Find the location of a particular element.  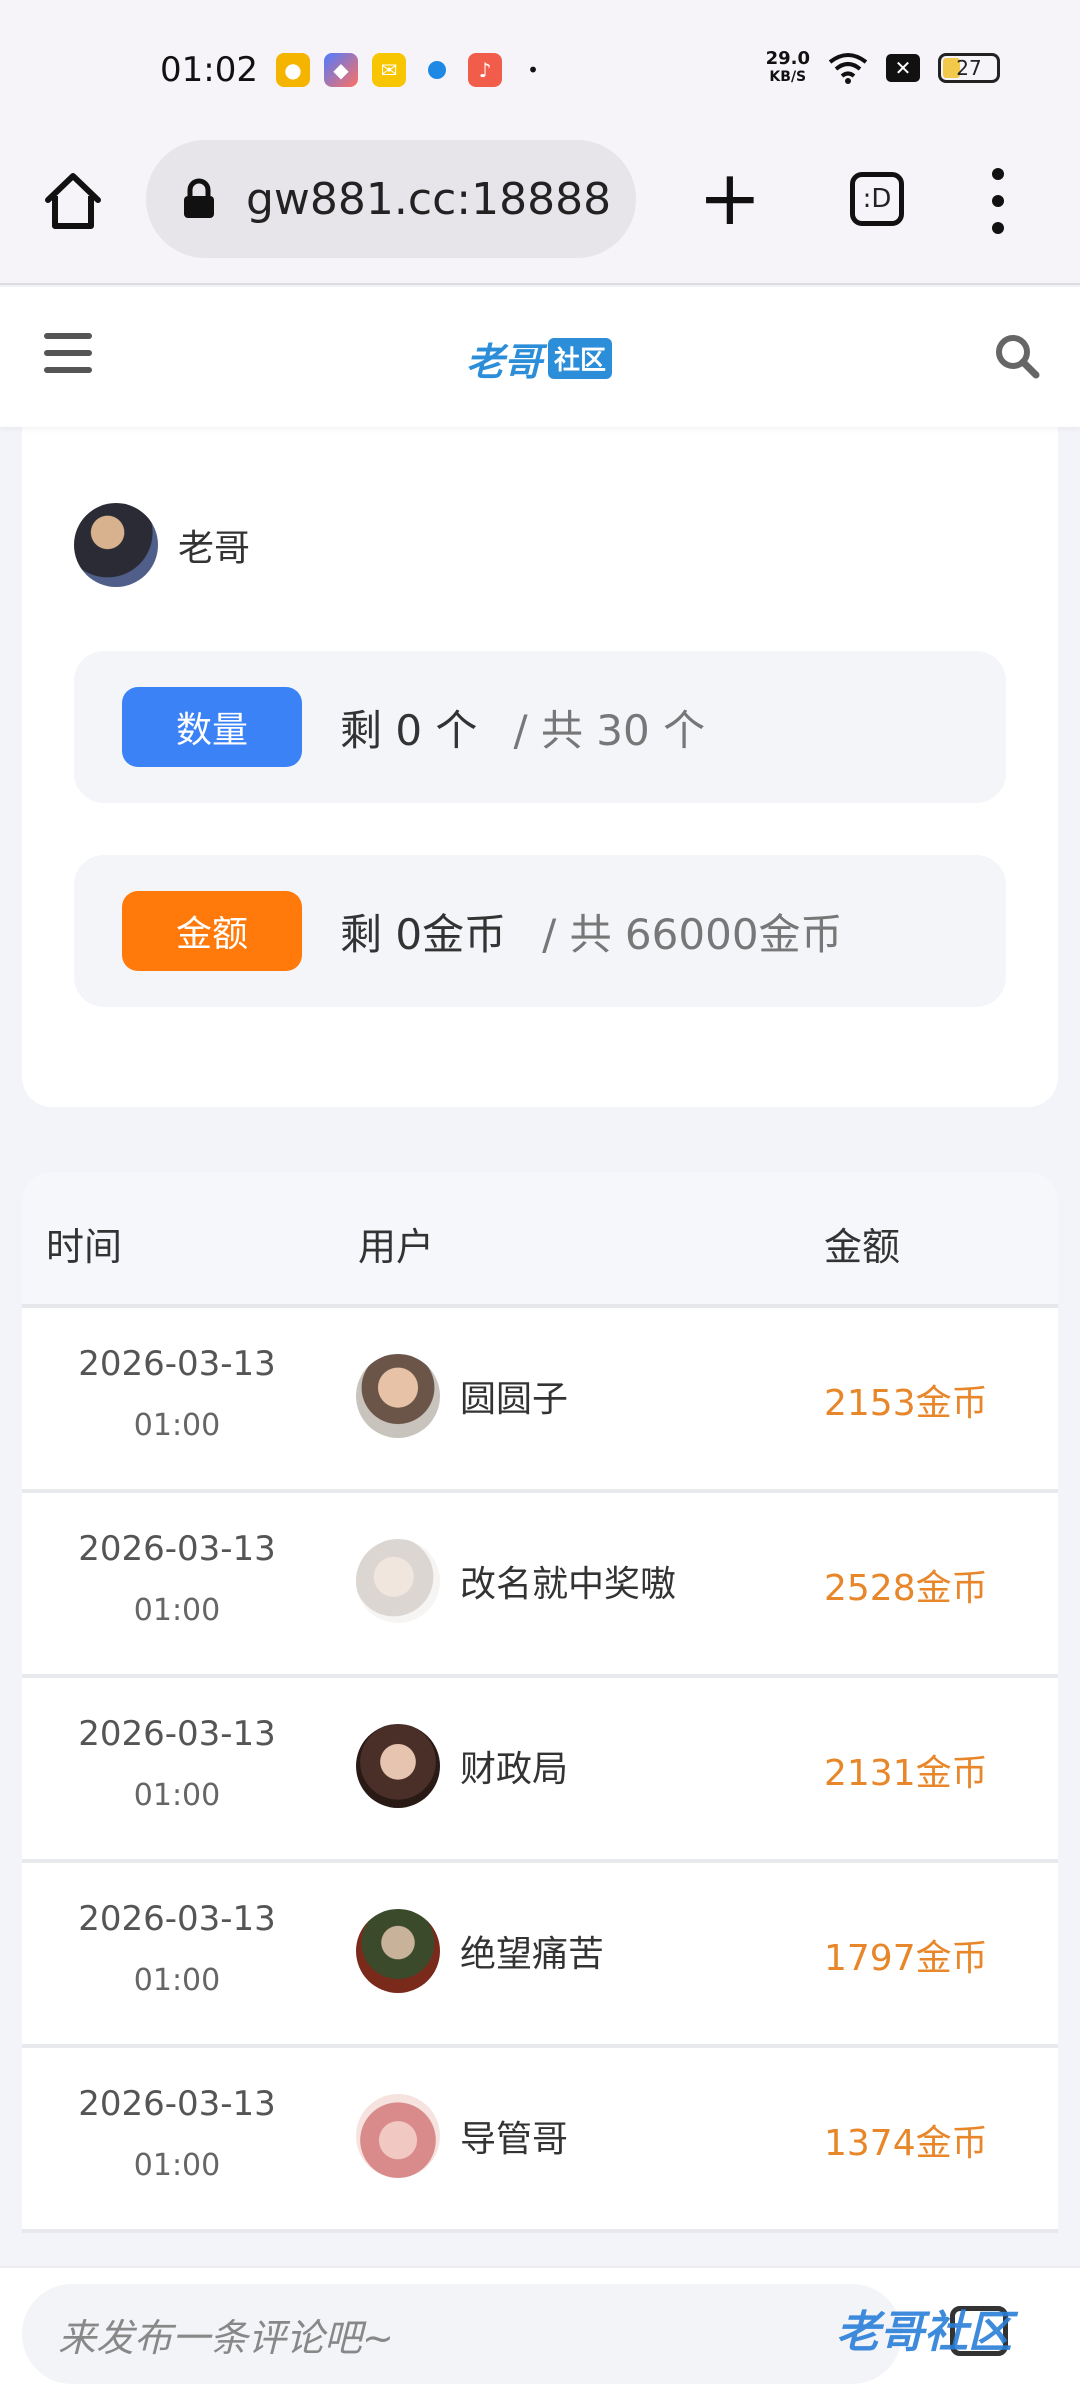

new-tab-button: + is located at coordinates (730, 198).